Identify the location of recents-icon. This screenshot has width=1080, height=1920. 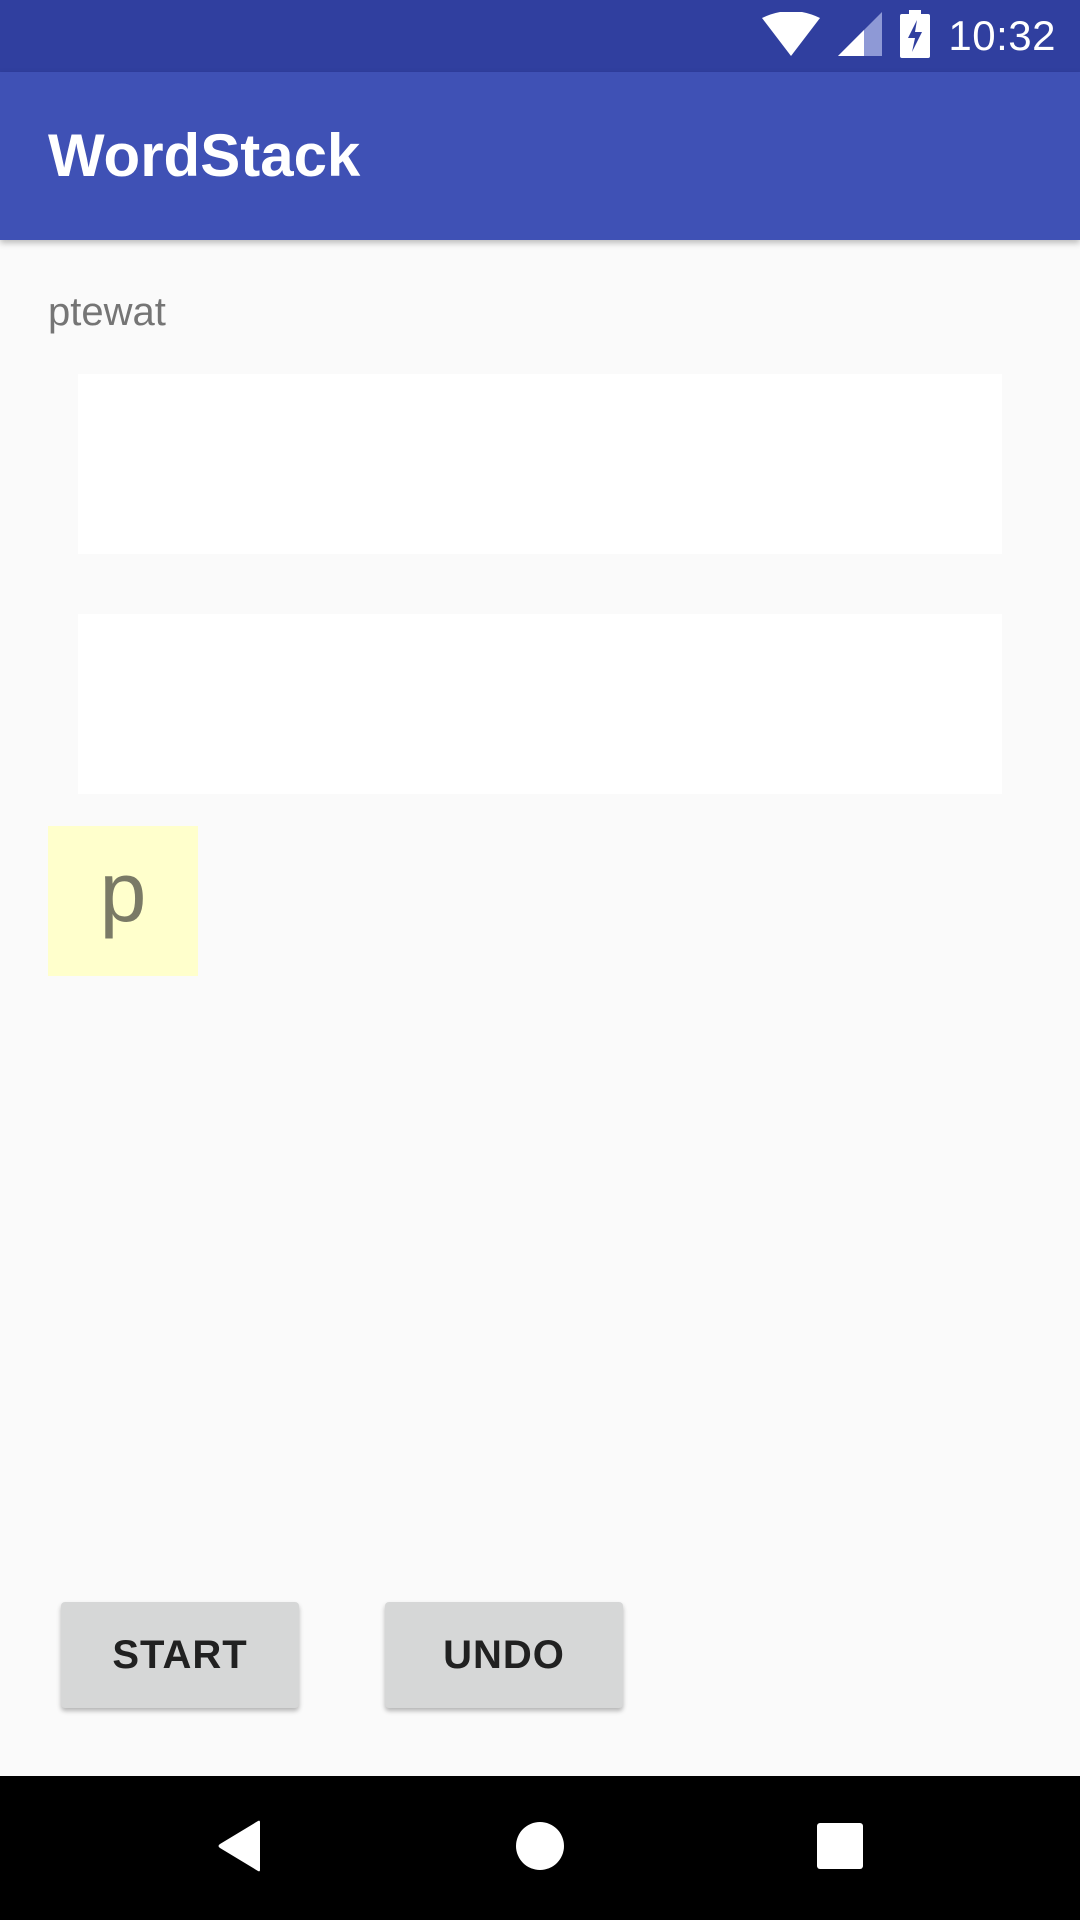
(840, 1848).